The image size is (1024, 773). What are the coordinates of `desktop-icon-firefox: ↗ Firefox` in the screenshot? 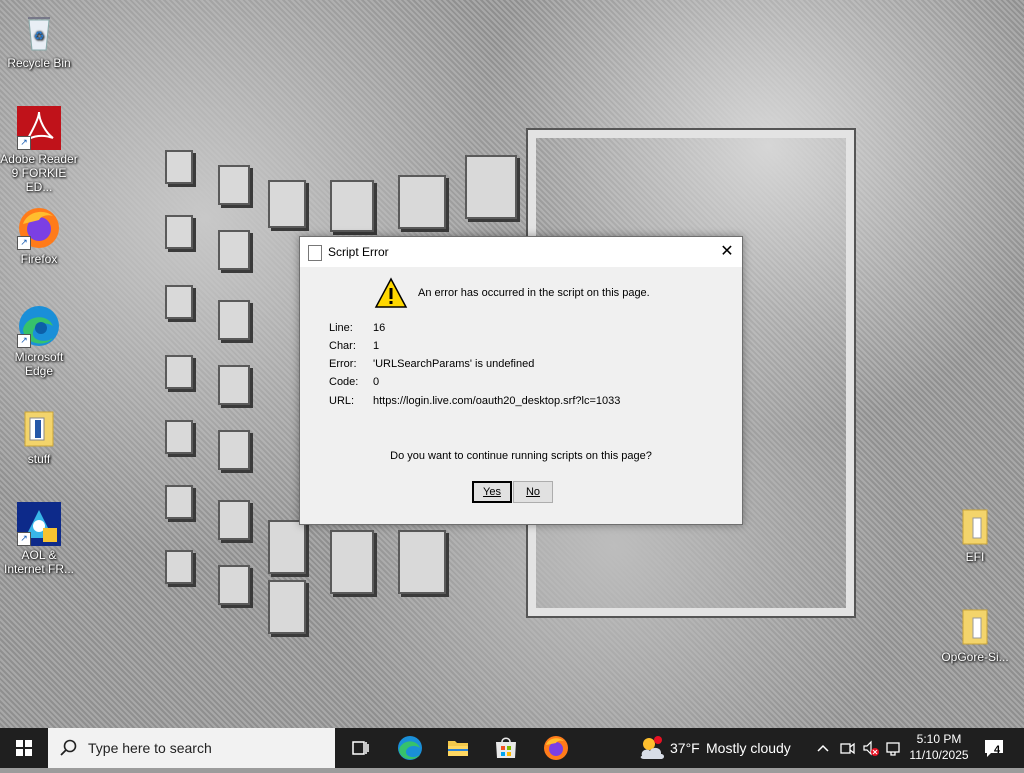 It's located at (39, 236).